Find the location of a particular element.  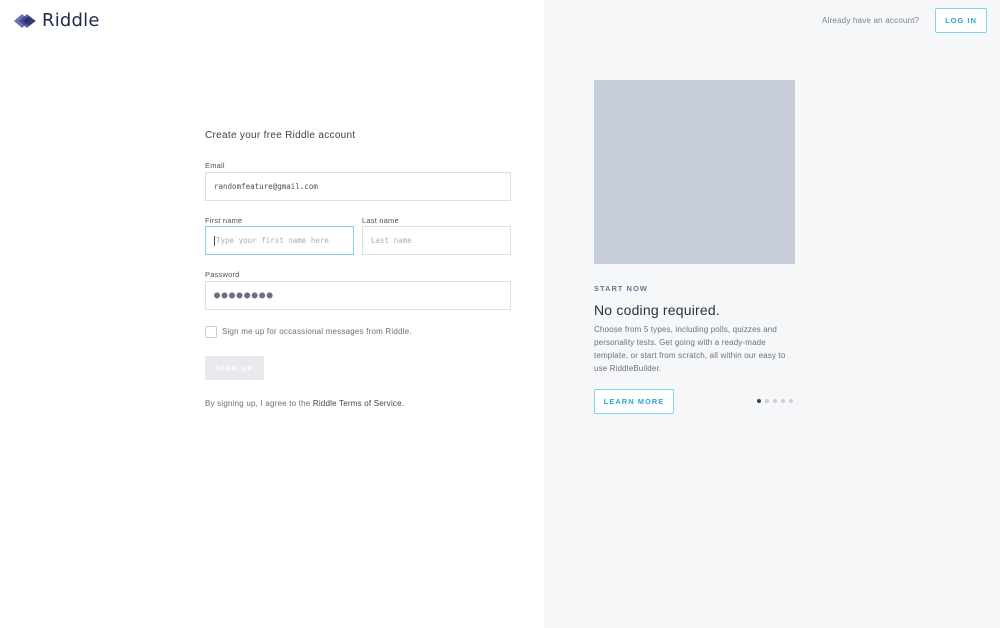

promo-image is located at coordinates (694, 172).